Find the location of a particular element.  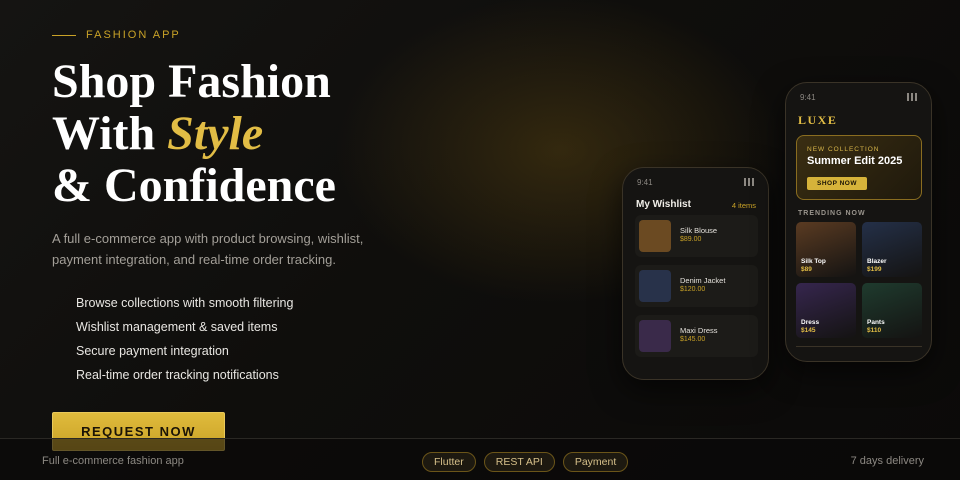

headline-line-2: With Style is located at coordinates (194, 134).